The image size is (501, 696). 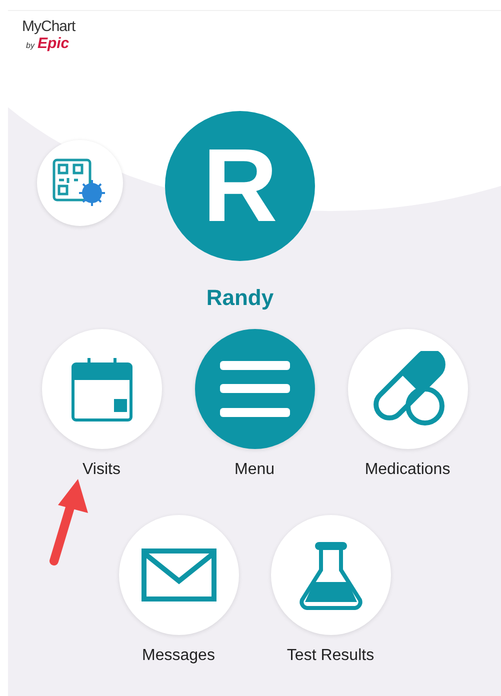 I want to click on envelope-icon, so click(x=178, y=575).